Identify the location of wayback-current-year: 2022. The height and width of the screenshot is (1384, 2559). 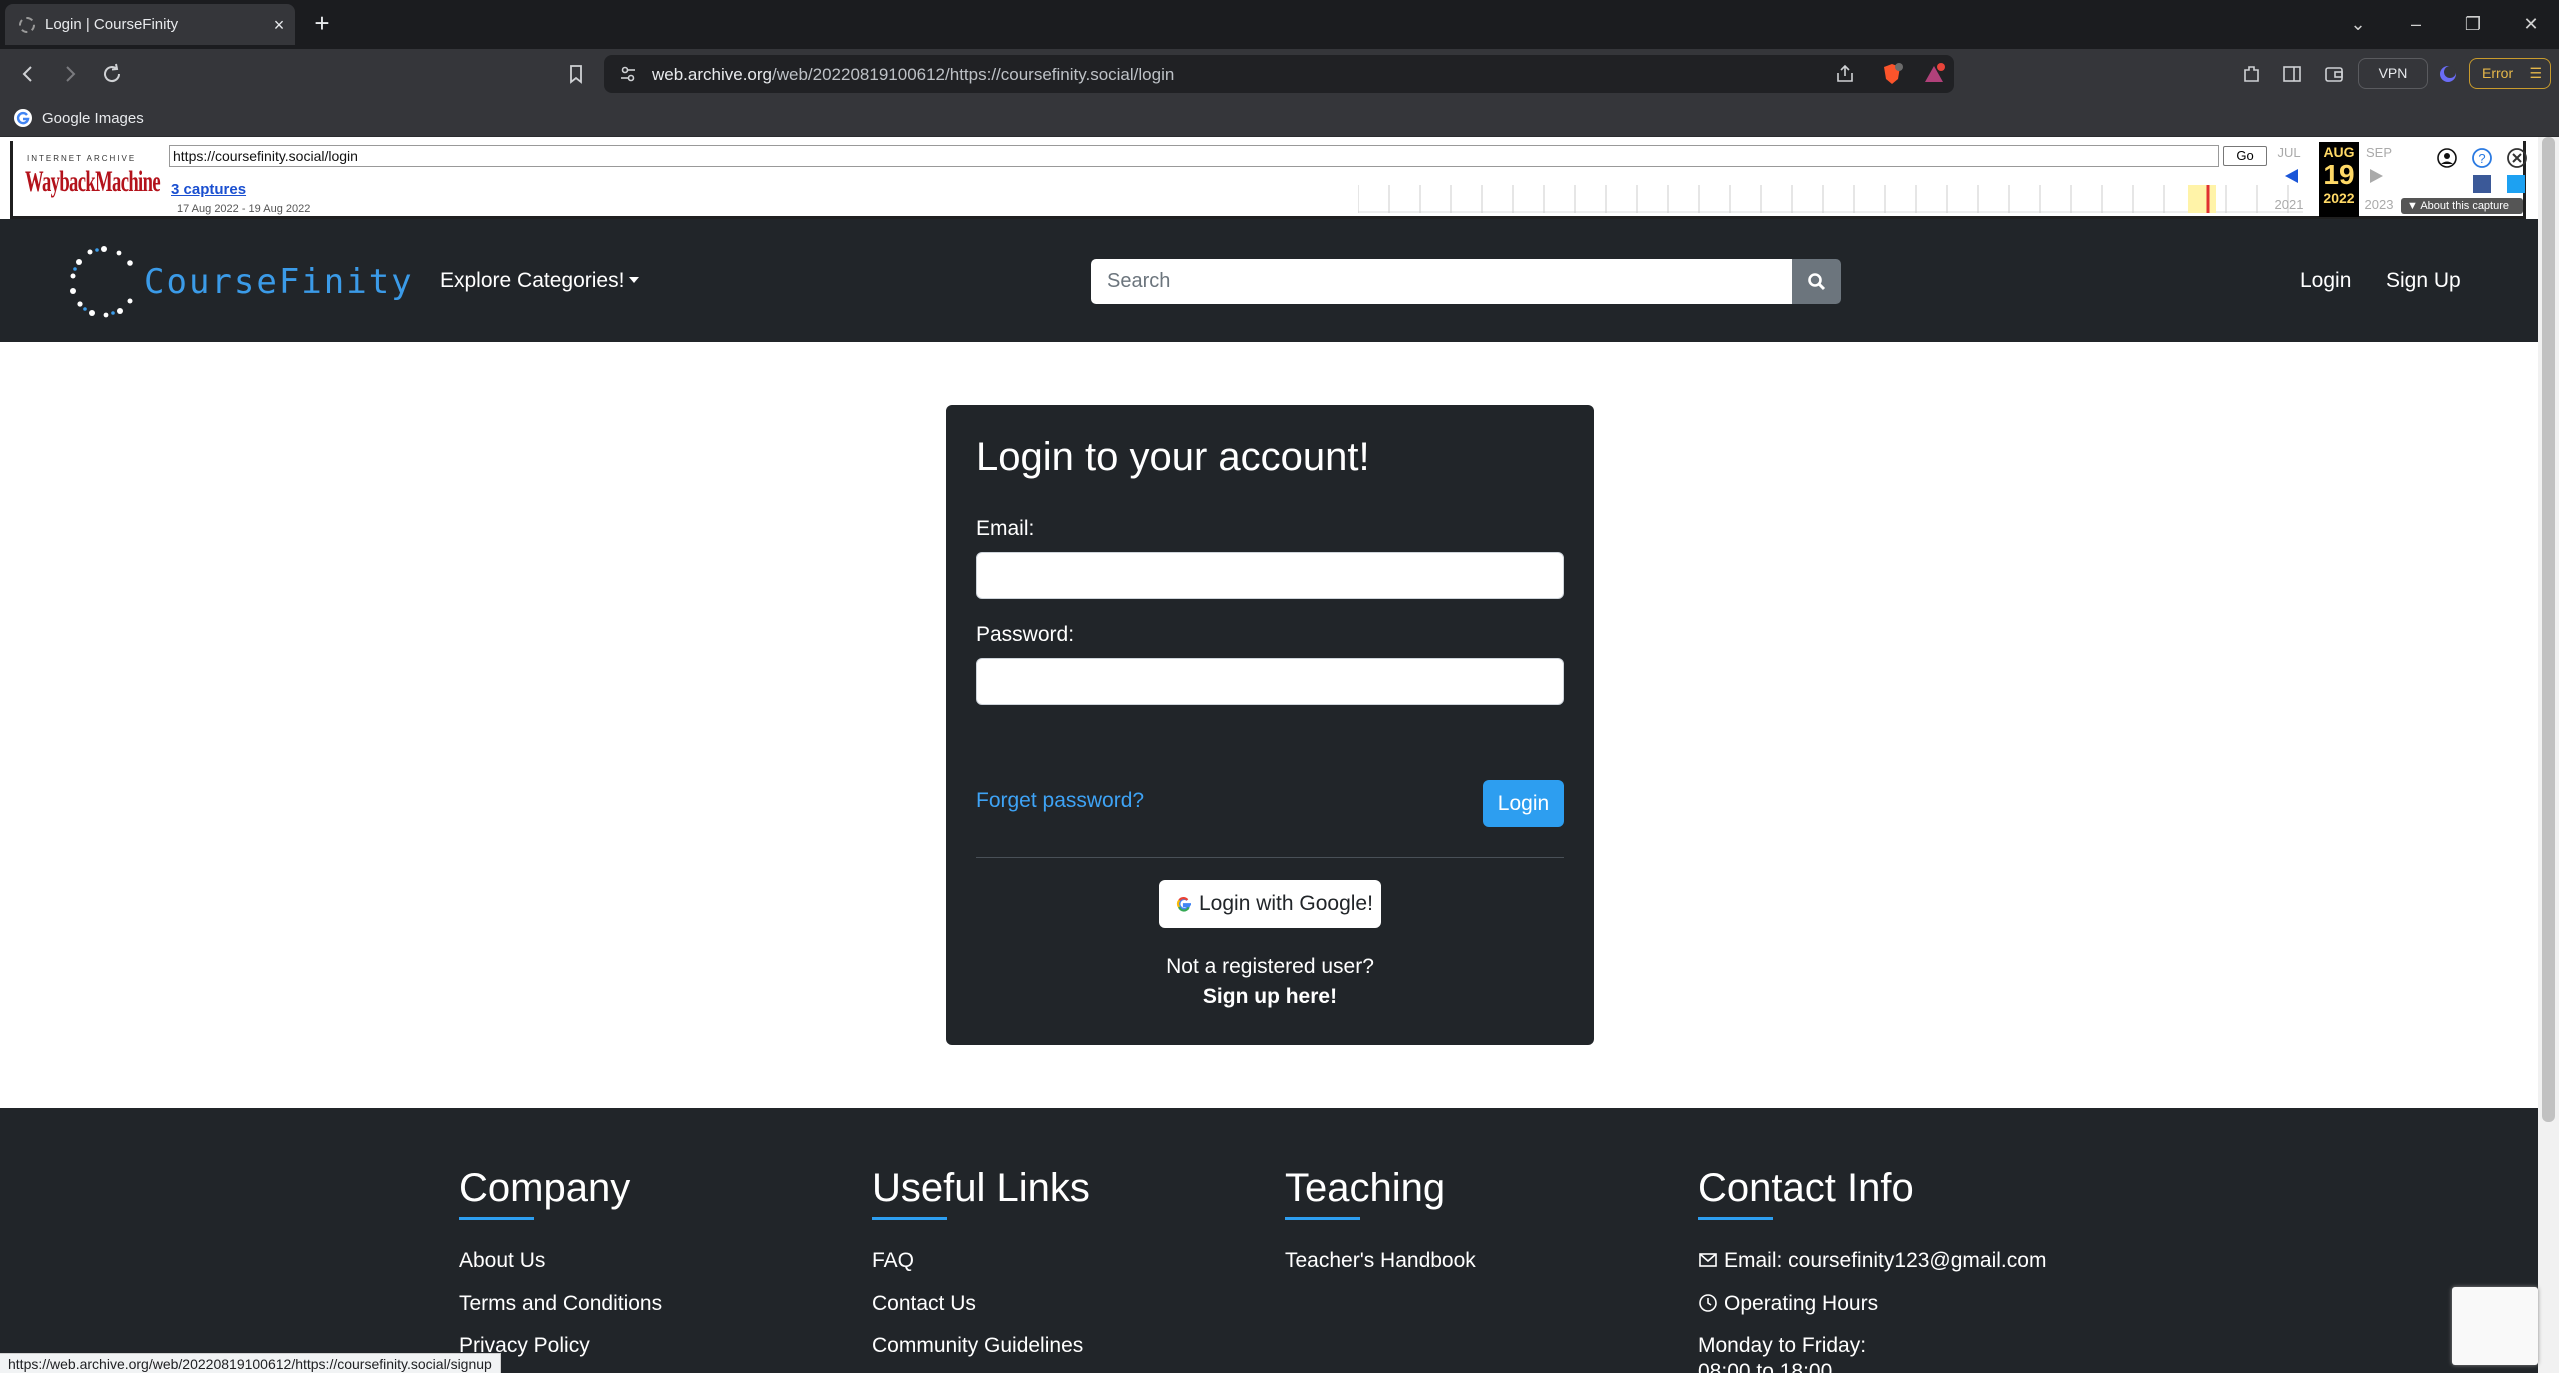
(2339, 198).